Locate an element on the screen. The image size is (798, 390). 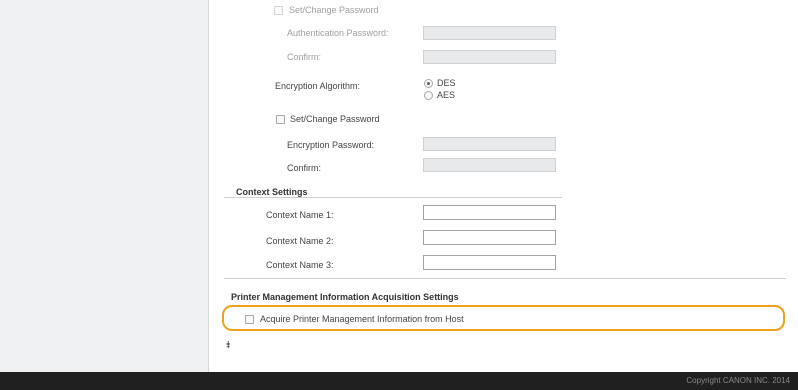
context-name-1-label: Context Name 1: is located at coordinates (300, 215).